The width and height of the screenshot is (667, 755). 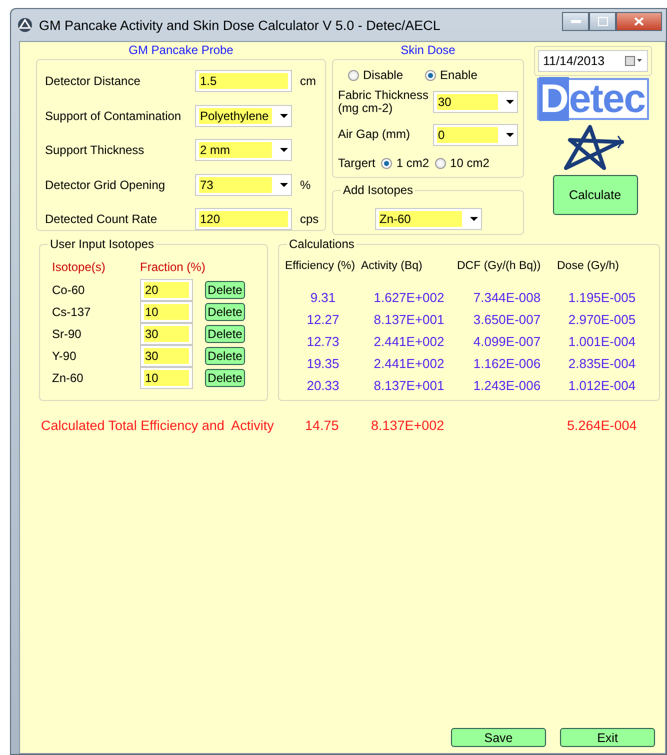 What do you see at coordinates (166, 290) in the screenshot?
I see `input-field: 20` at bounding box center [166, 290].